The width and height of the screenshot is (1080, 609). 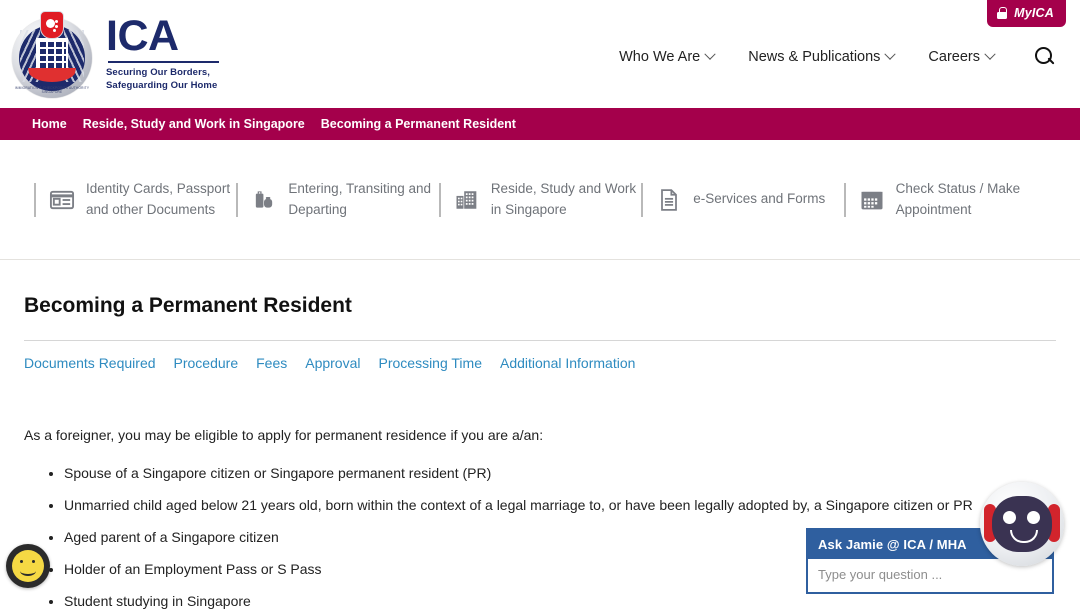 I want to click on category-label-reside-study-work: Reside, Study and Work in Singapore, so click(x=563, y=198).